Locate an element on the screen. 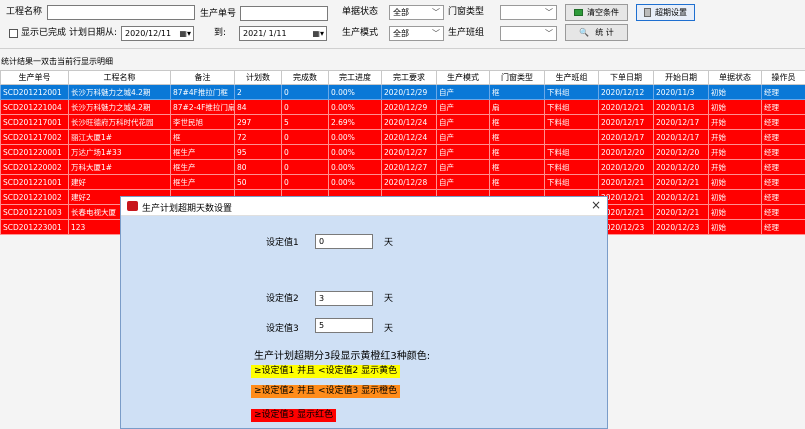 This screenshot has width=805, height=429. rule-yellow: ≥设定值1 并且 <设定值2 显示黄色 is located at coordinates (326, 371).